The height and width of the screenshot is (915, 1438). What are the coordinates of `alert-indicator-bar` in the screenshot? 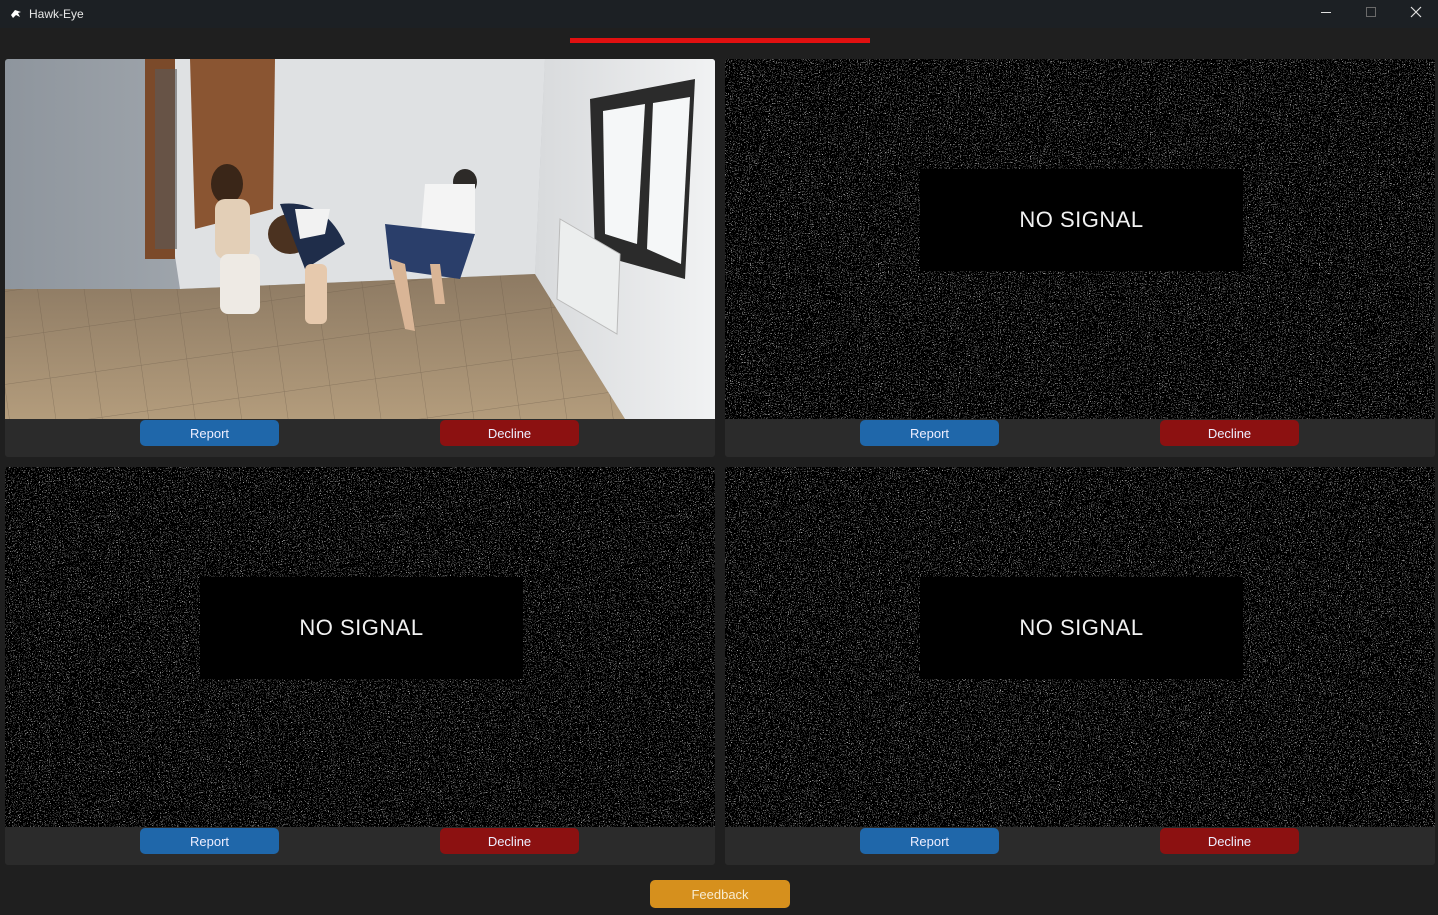 It's located at (720, 40).